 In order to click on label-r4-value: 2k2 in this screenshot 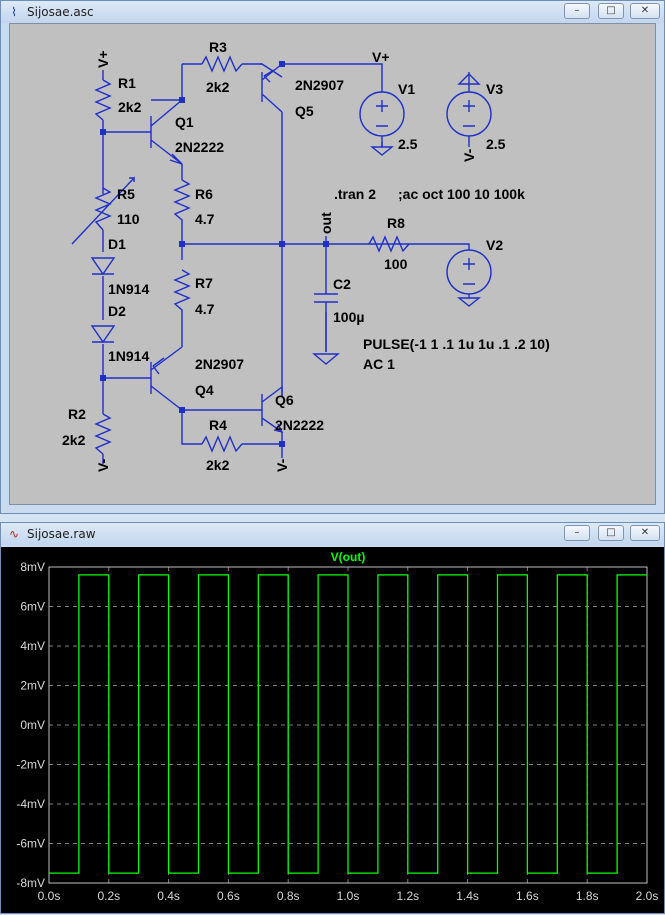, I will do `click(218, 465)`.